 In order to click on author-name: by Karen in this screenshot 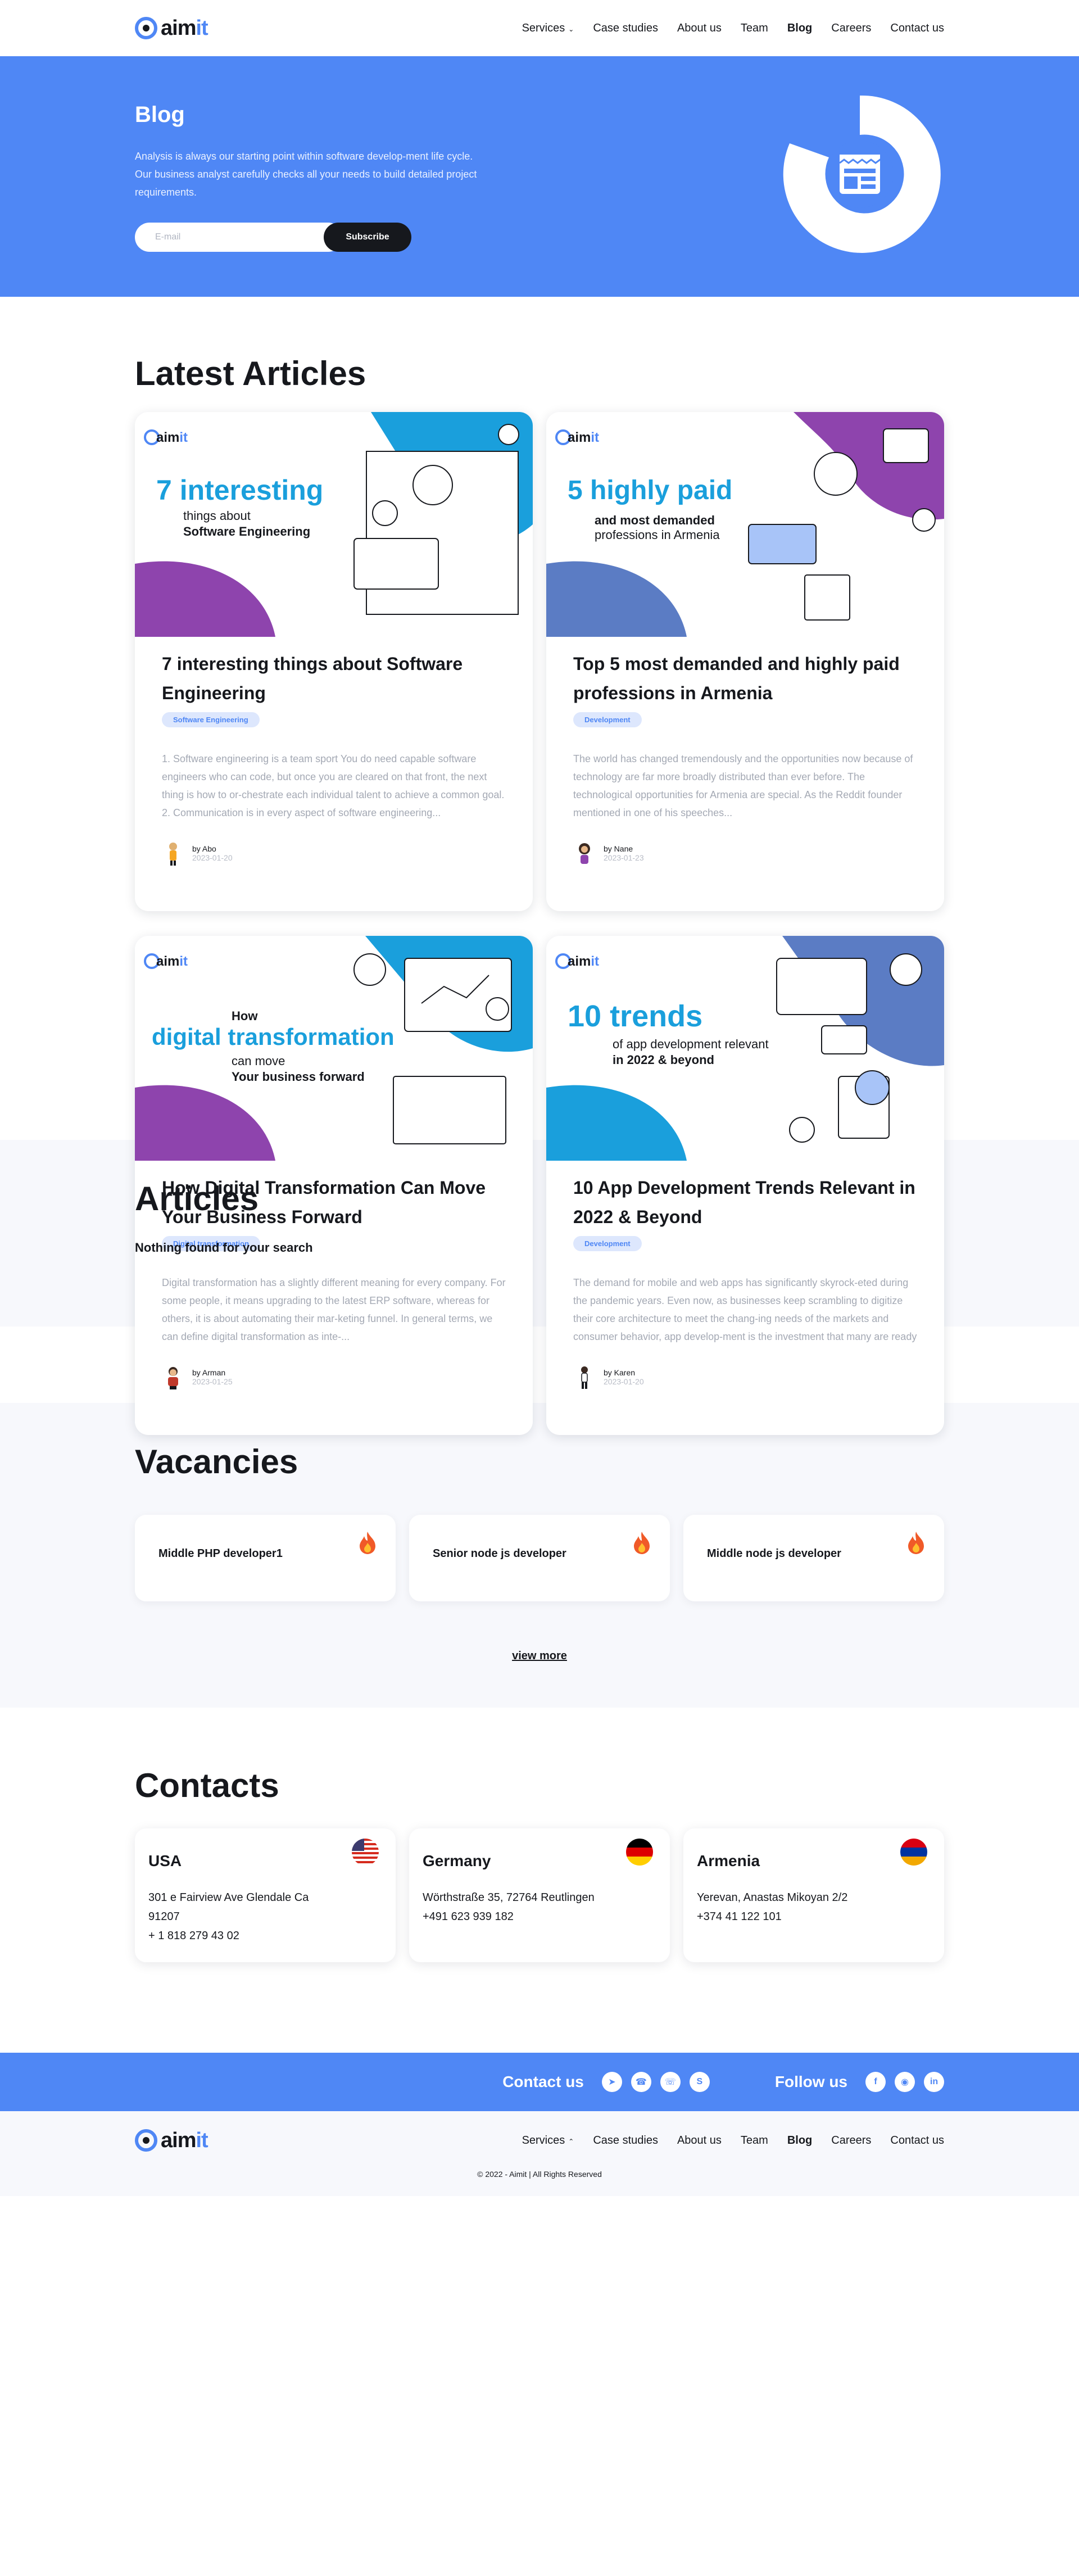, I will do `click(620, 1372)`.